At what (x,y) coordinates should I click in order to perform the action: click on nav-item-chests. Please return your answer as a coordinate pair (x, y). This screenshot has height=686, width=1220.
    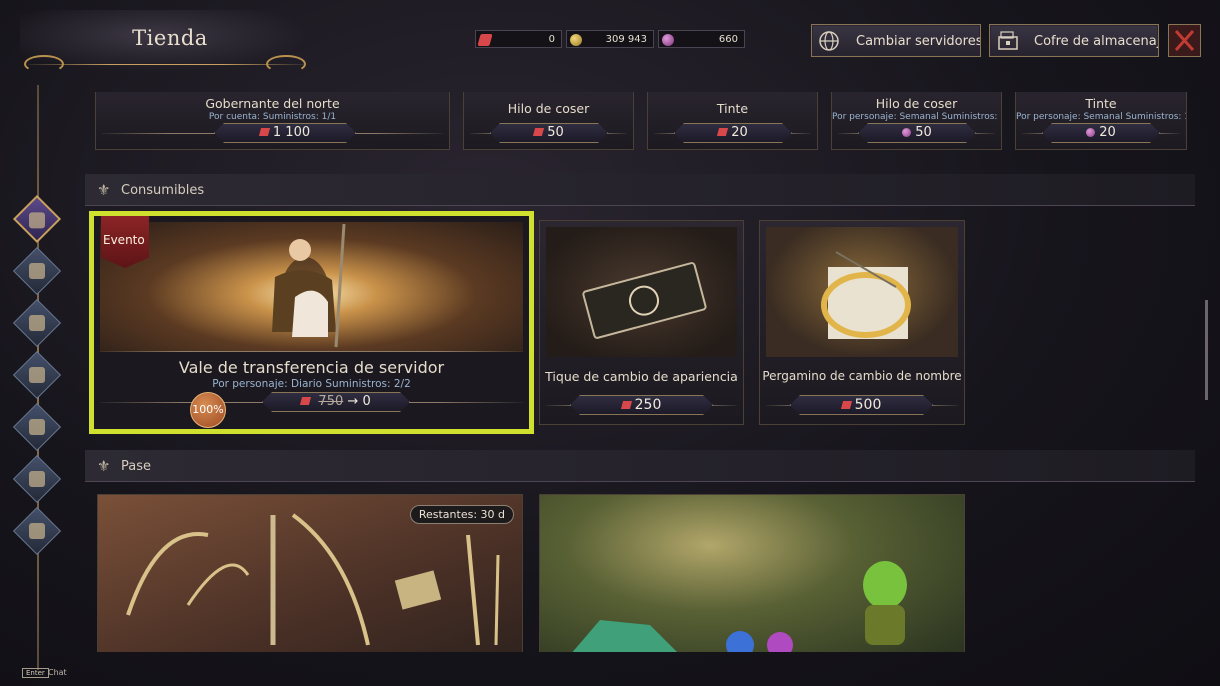
    Looking at the image, I should click on (37, 427).